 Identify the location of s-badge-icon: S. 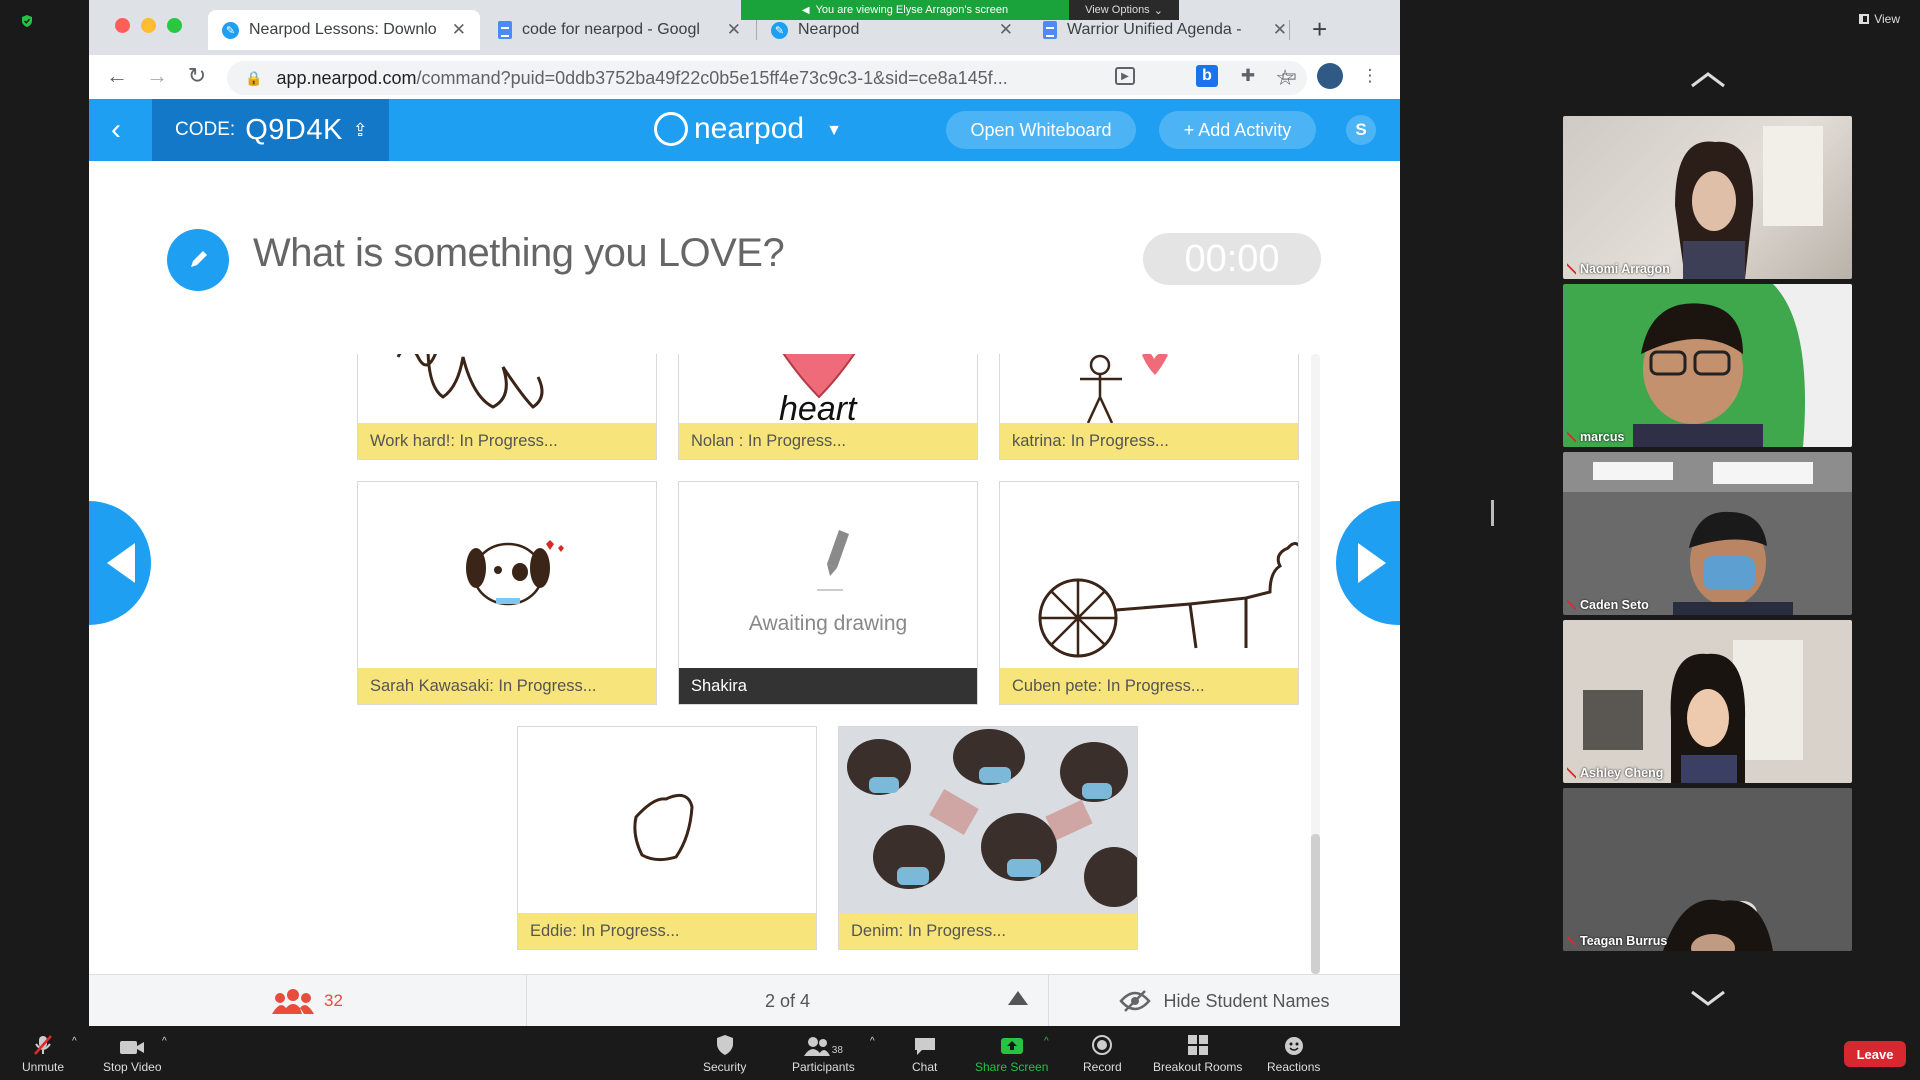
(1361, 130).